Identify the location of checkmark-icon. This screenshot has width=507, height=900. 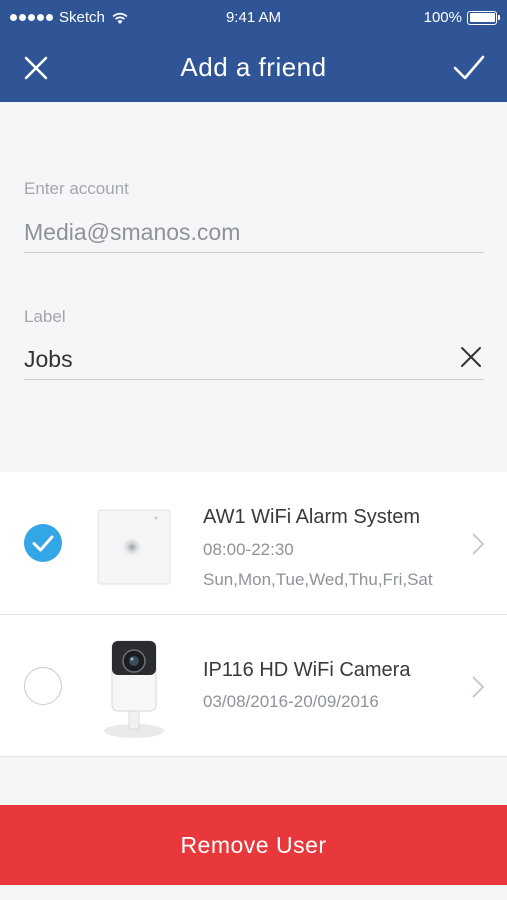
(469, 68).